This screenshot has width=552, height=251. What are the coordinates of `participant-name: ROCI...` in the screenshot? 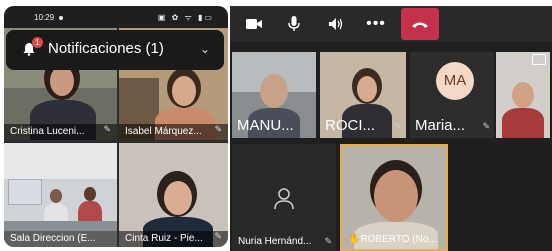 It's located at (350, 125).